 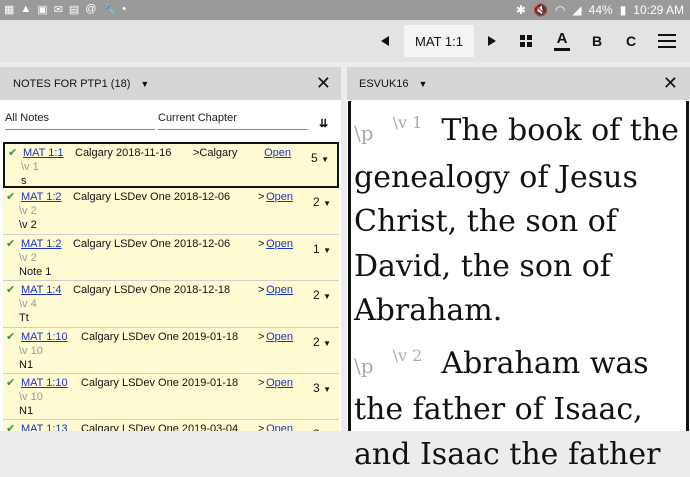 What do you see at coordinates (9, 10) in the screenshot?
I see `app-icon: ▦` at bounding box center [9, 10].